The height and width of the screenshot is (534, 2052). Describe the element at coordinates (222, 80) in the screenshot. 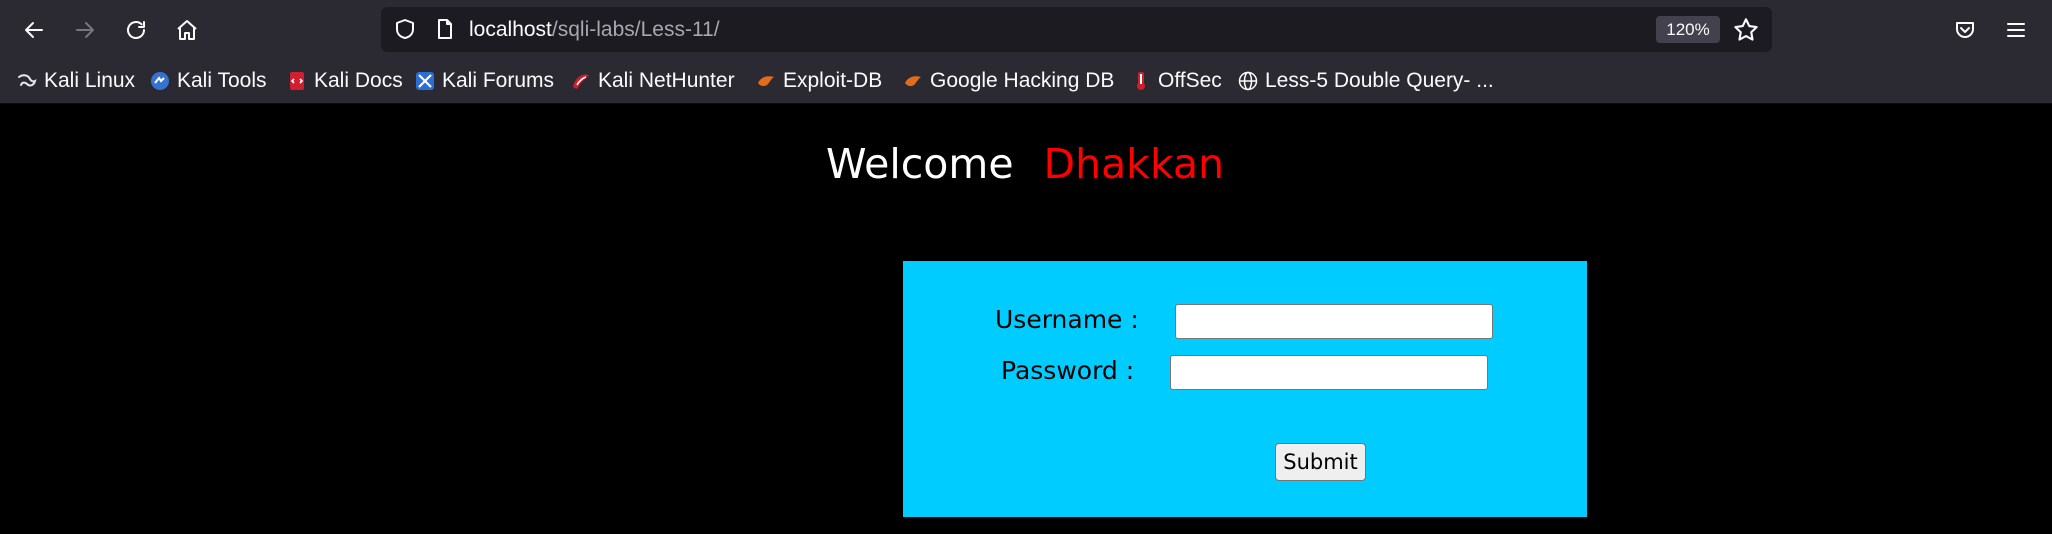

I see `bookmark-label: Kali Tools` at that location.